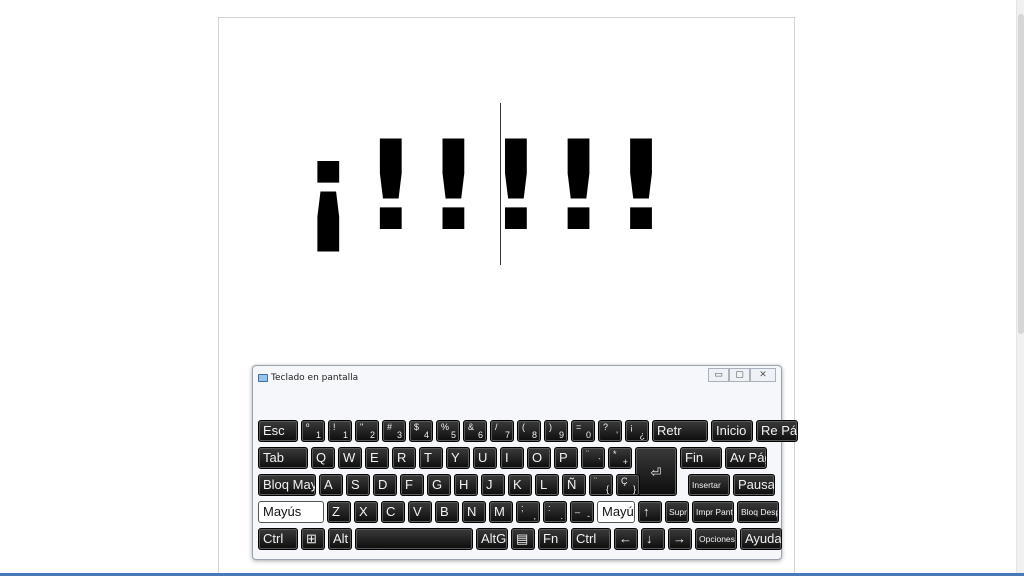  I want to click on key-key-12: ? ', so click(610, 431).